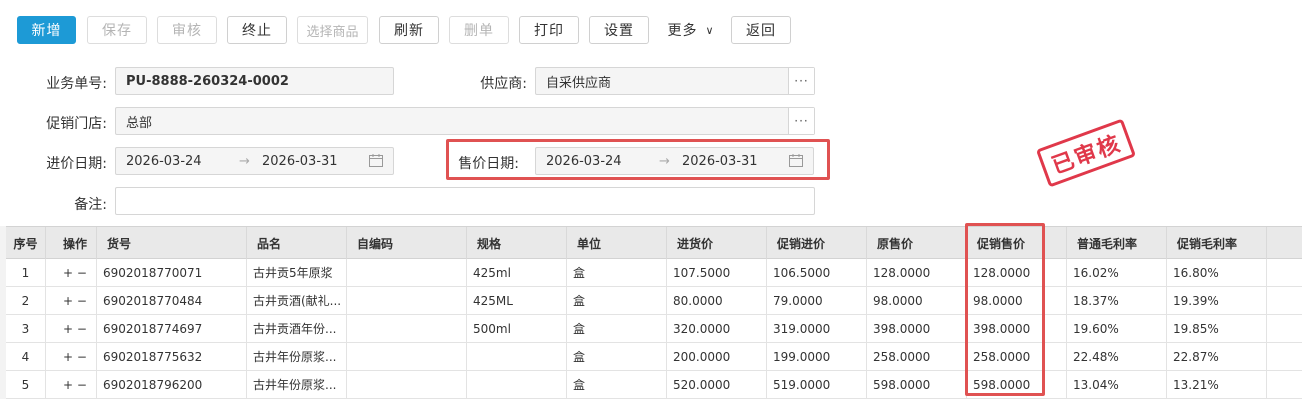 The width and height of the screenshot is (1302, 399). What do you see at coordinates (407, 243) in the screenshot?
I see `col-header: 自编码` at bounding box center [407, 243].